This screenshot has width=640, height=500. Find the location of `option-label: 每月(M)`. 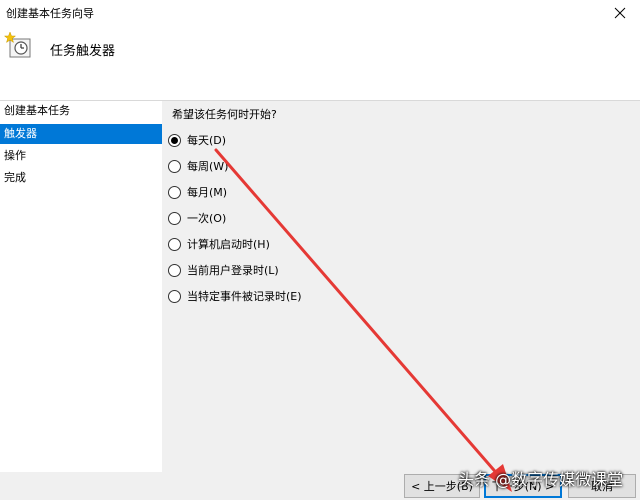

option-label: 每月(M) is located at coordinates (207, 192).